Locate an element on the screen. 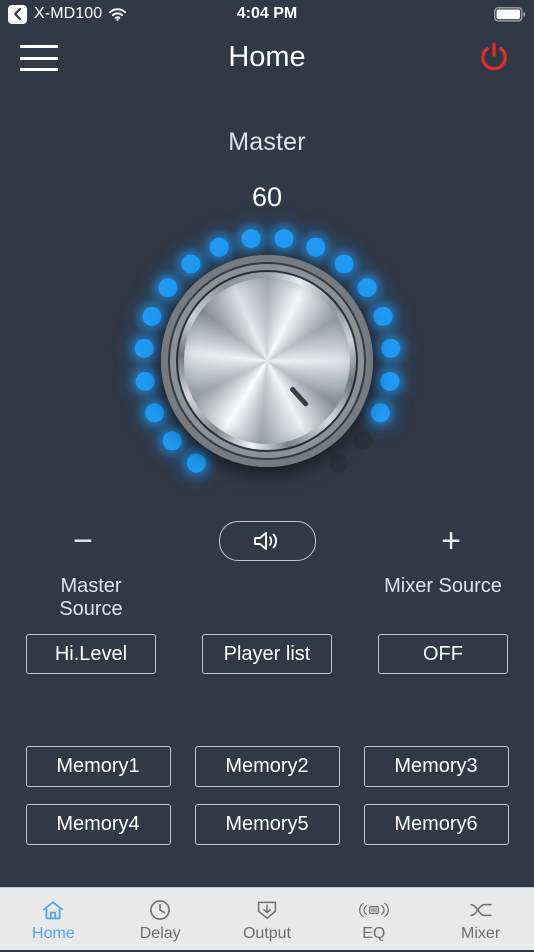 This screenshot has width=534, height=952. source-button-row: Hi.Level Player list OFF is located at coordinates (267, 654).